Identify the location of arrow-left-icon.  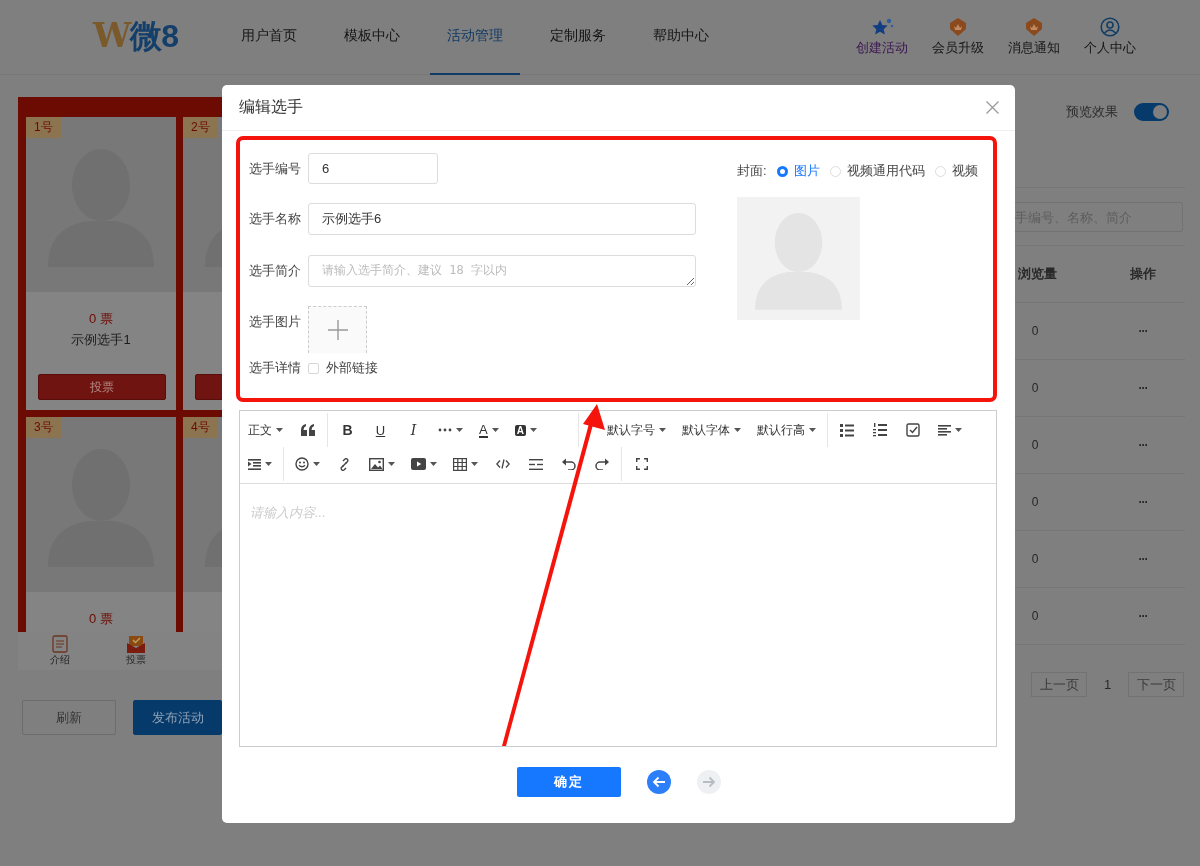
(658, 782).